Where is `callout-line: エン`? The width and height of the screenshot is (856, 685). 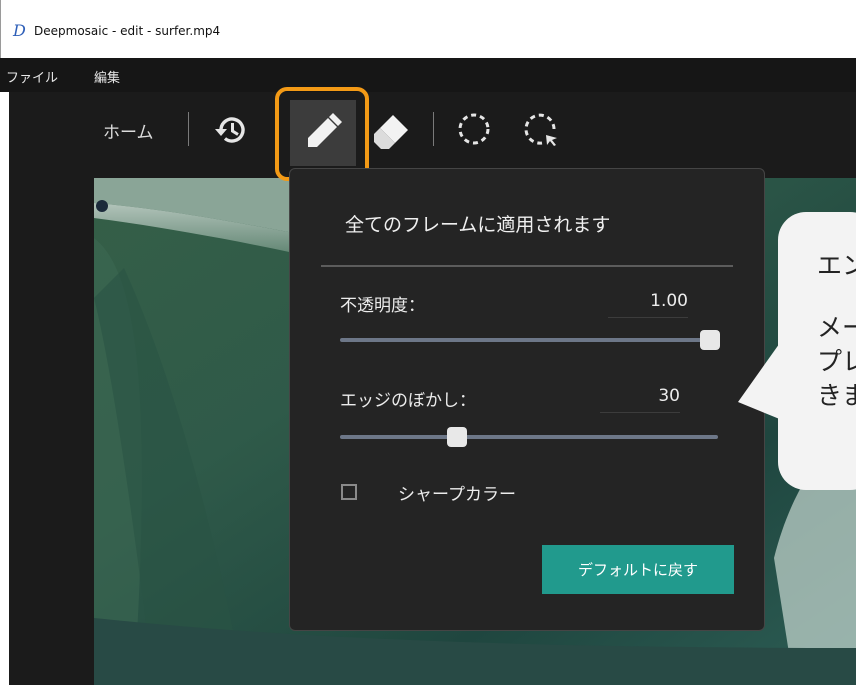
callout-line: エン is located at coordinates (836, 265).